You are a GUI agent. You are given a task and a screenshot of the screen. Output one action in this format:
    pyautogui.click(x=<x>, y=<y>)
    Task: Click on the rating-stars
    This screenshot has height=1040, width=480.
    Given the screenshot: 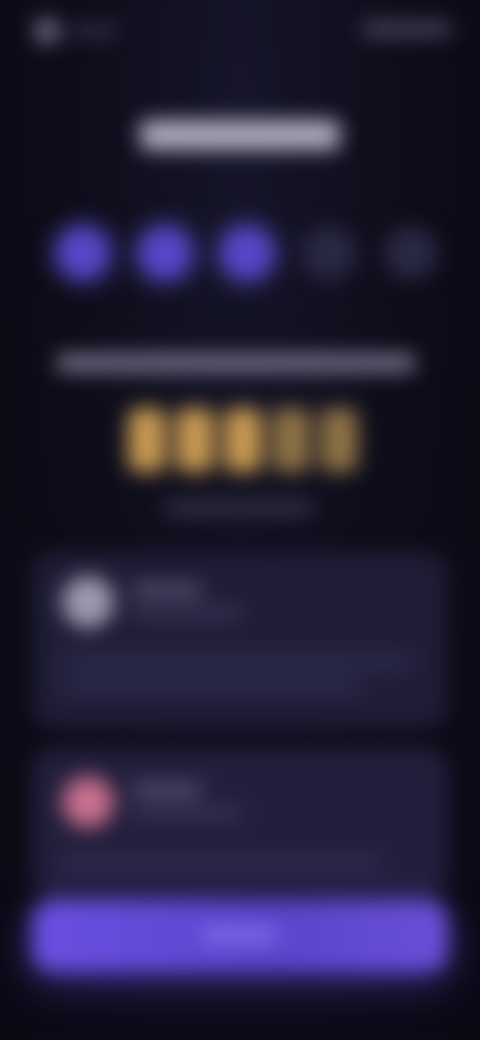 What is the action you would take?
    pyautogui.click(x=243, y=440)
    